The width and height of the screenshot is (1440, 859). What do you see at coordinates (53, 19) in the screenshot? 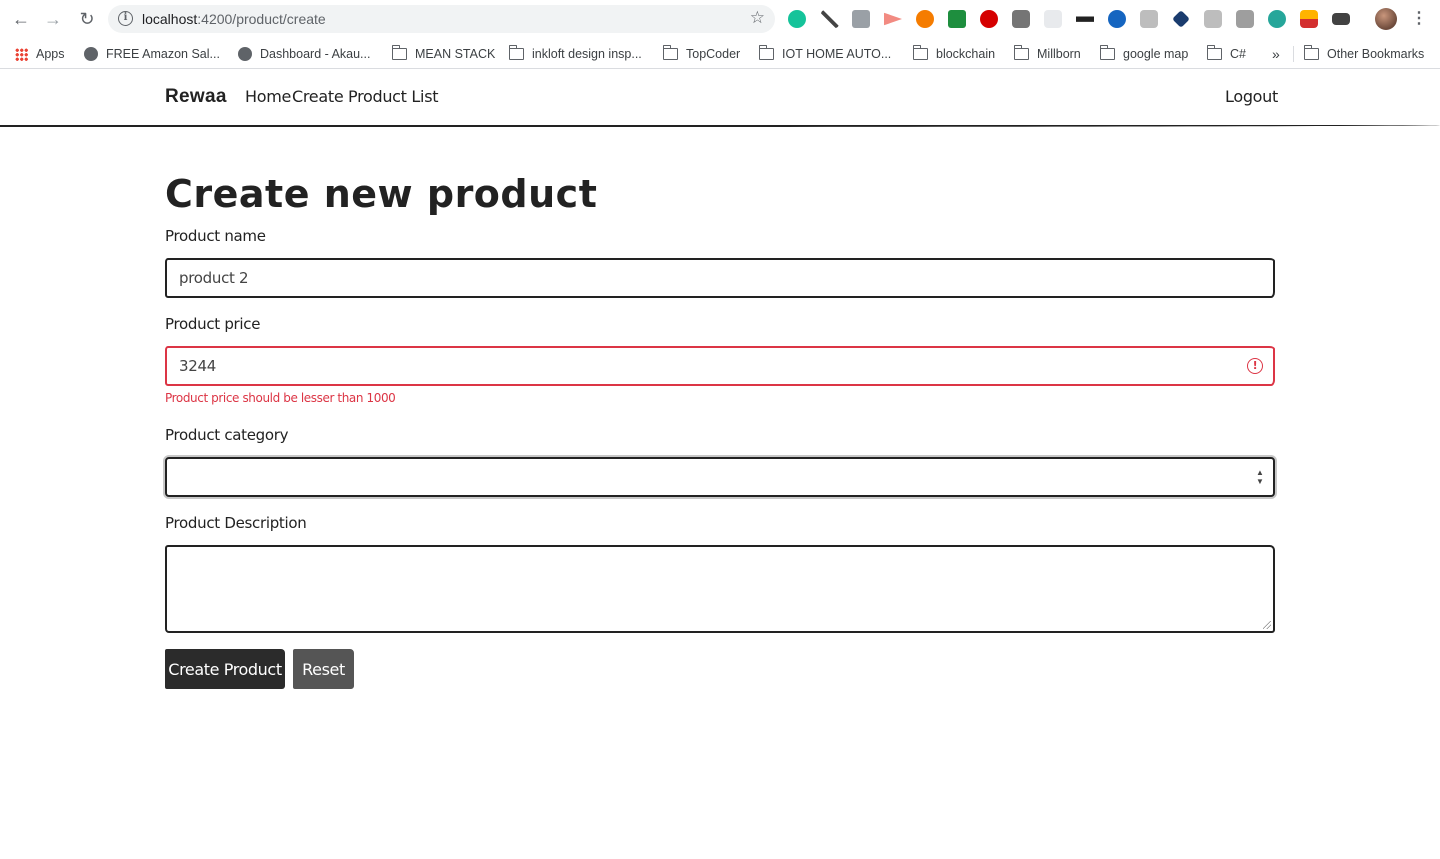
I see `forward-arrow-icon: →` at bounding box center [53, 19].